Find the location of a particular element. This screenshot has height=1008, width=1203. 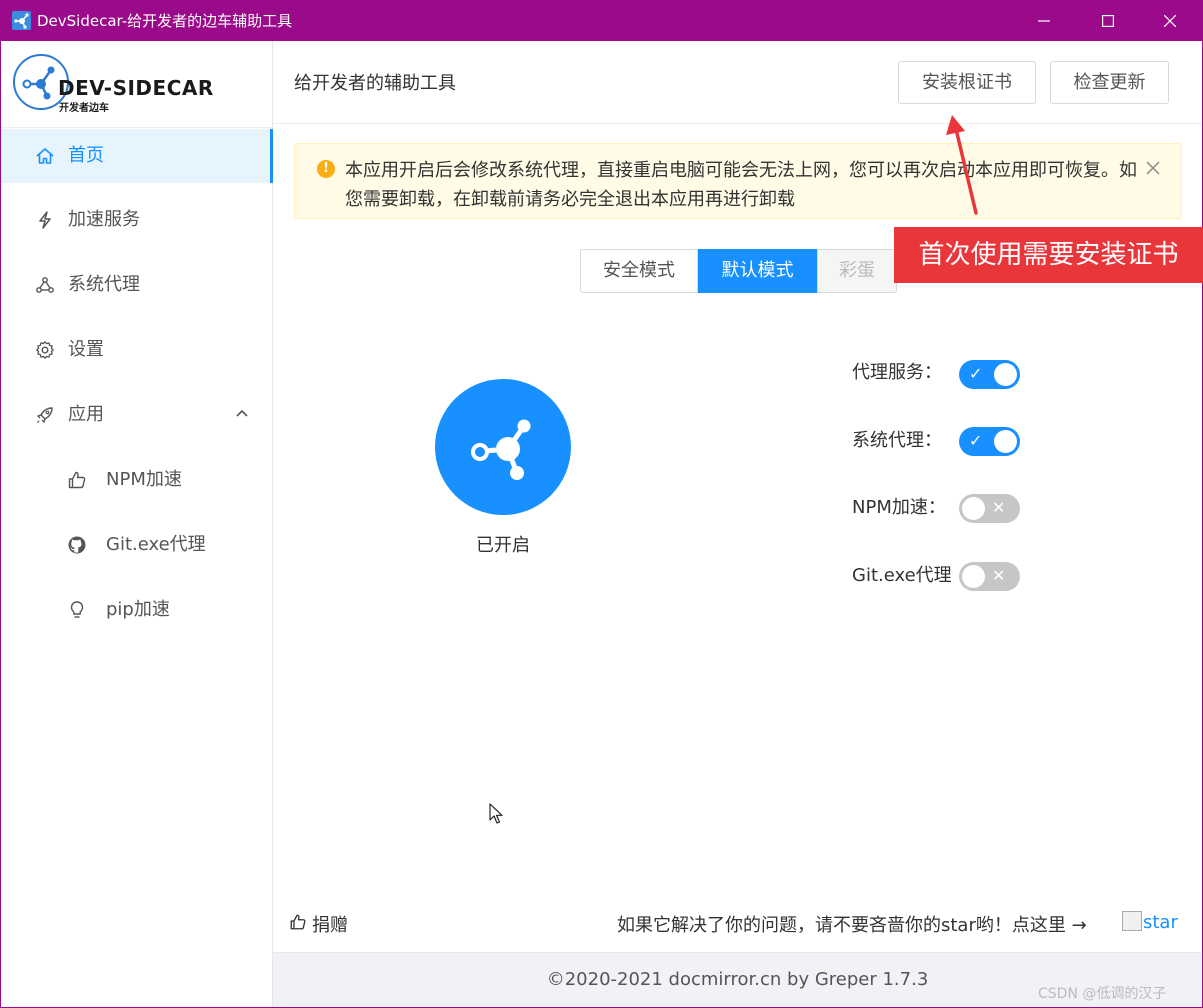

sidebar-item-git: Git.exe代理 is located at coordinates (136, 545).